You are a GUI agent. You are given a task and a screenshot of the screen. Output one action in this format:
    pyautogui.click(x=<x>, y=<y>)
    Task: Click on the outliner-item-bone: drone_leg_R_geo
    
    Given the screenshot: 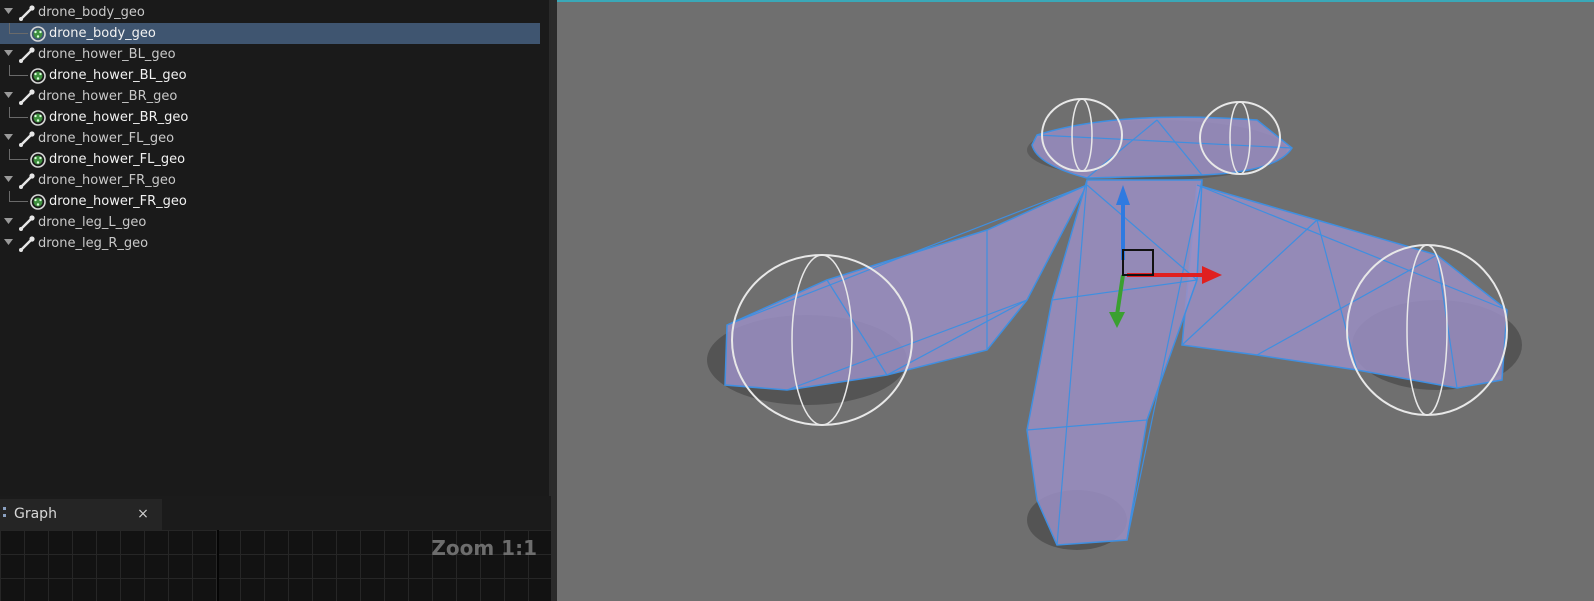 What is the action you would take?
    pyautogui.click(x=270, y=243)
    